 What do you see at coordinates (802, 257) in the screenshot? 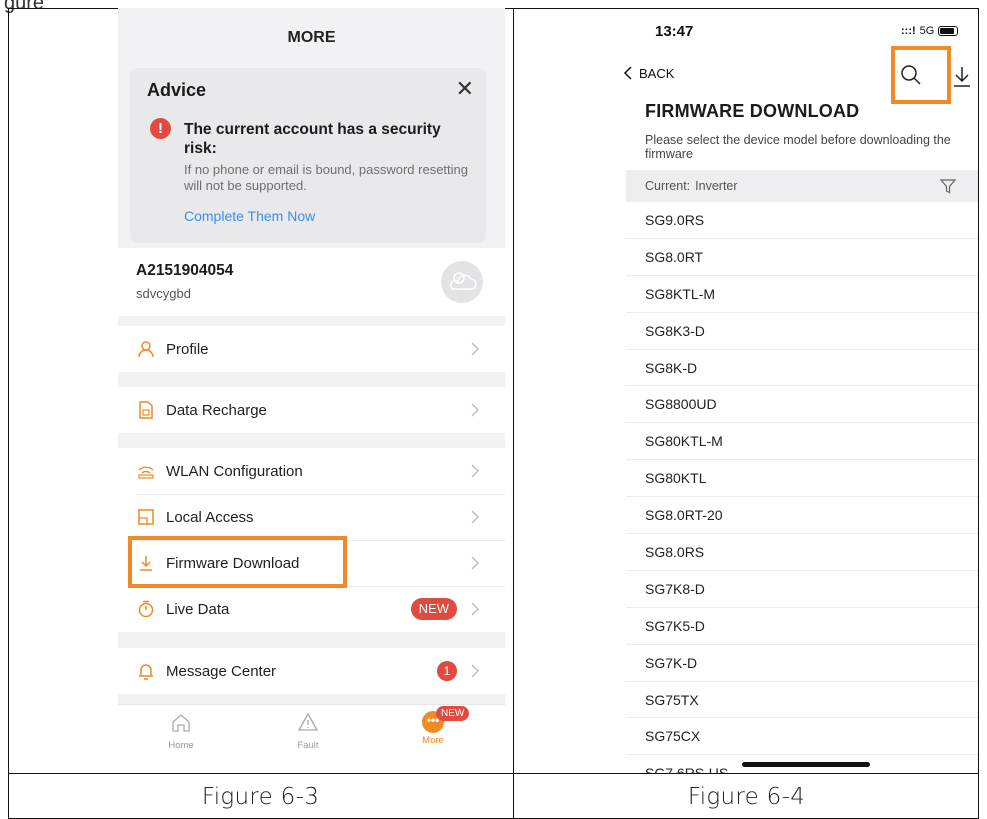
I see `model-list-item: SG8.0RT` at bounding box center [802, 257].